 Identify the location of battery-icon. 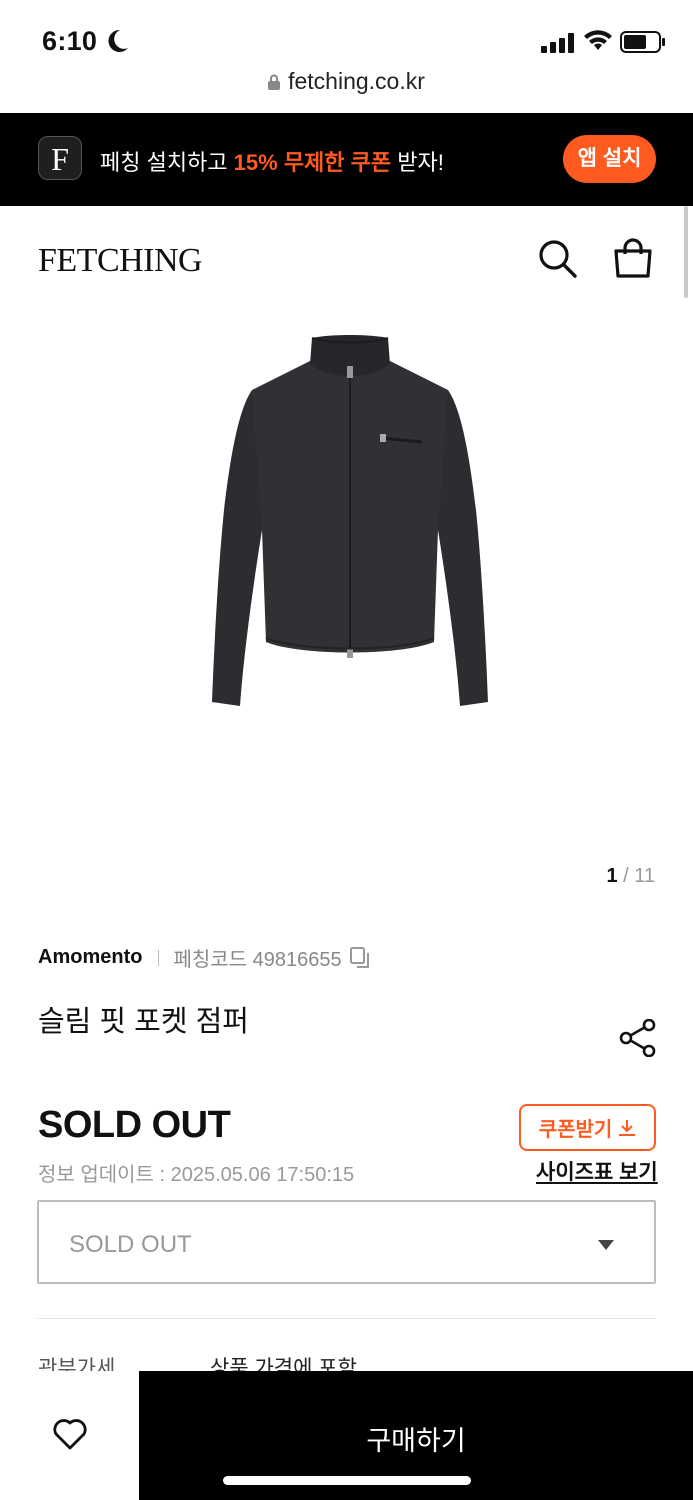
(642, 42).